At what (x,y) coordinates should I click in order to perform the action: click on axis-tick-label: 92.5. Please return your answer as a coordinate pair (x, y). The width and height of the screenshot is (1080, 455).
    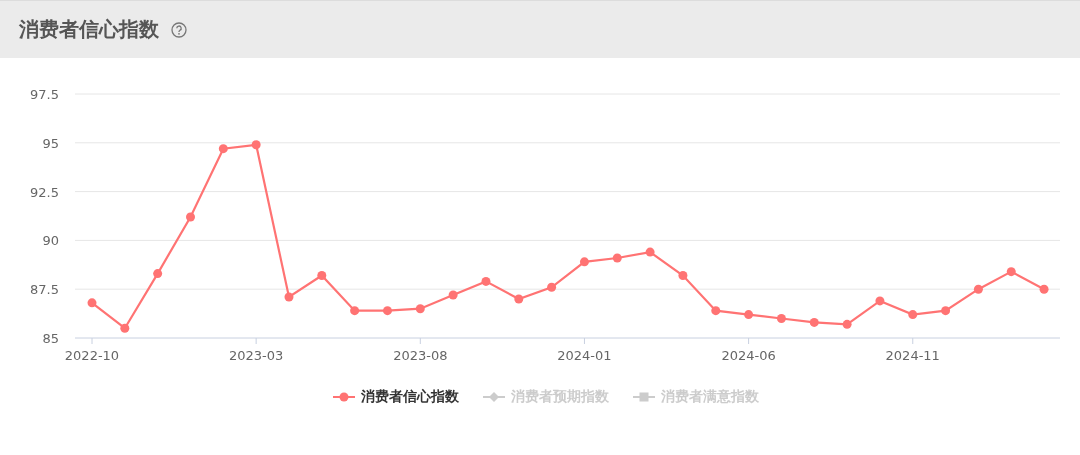
    Looking at the image, I should click on (44, 192).